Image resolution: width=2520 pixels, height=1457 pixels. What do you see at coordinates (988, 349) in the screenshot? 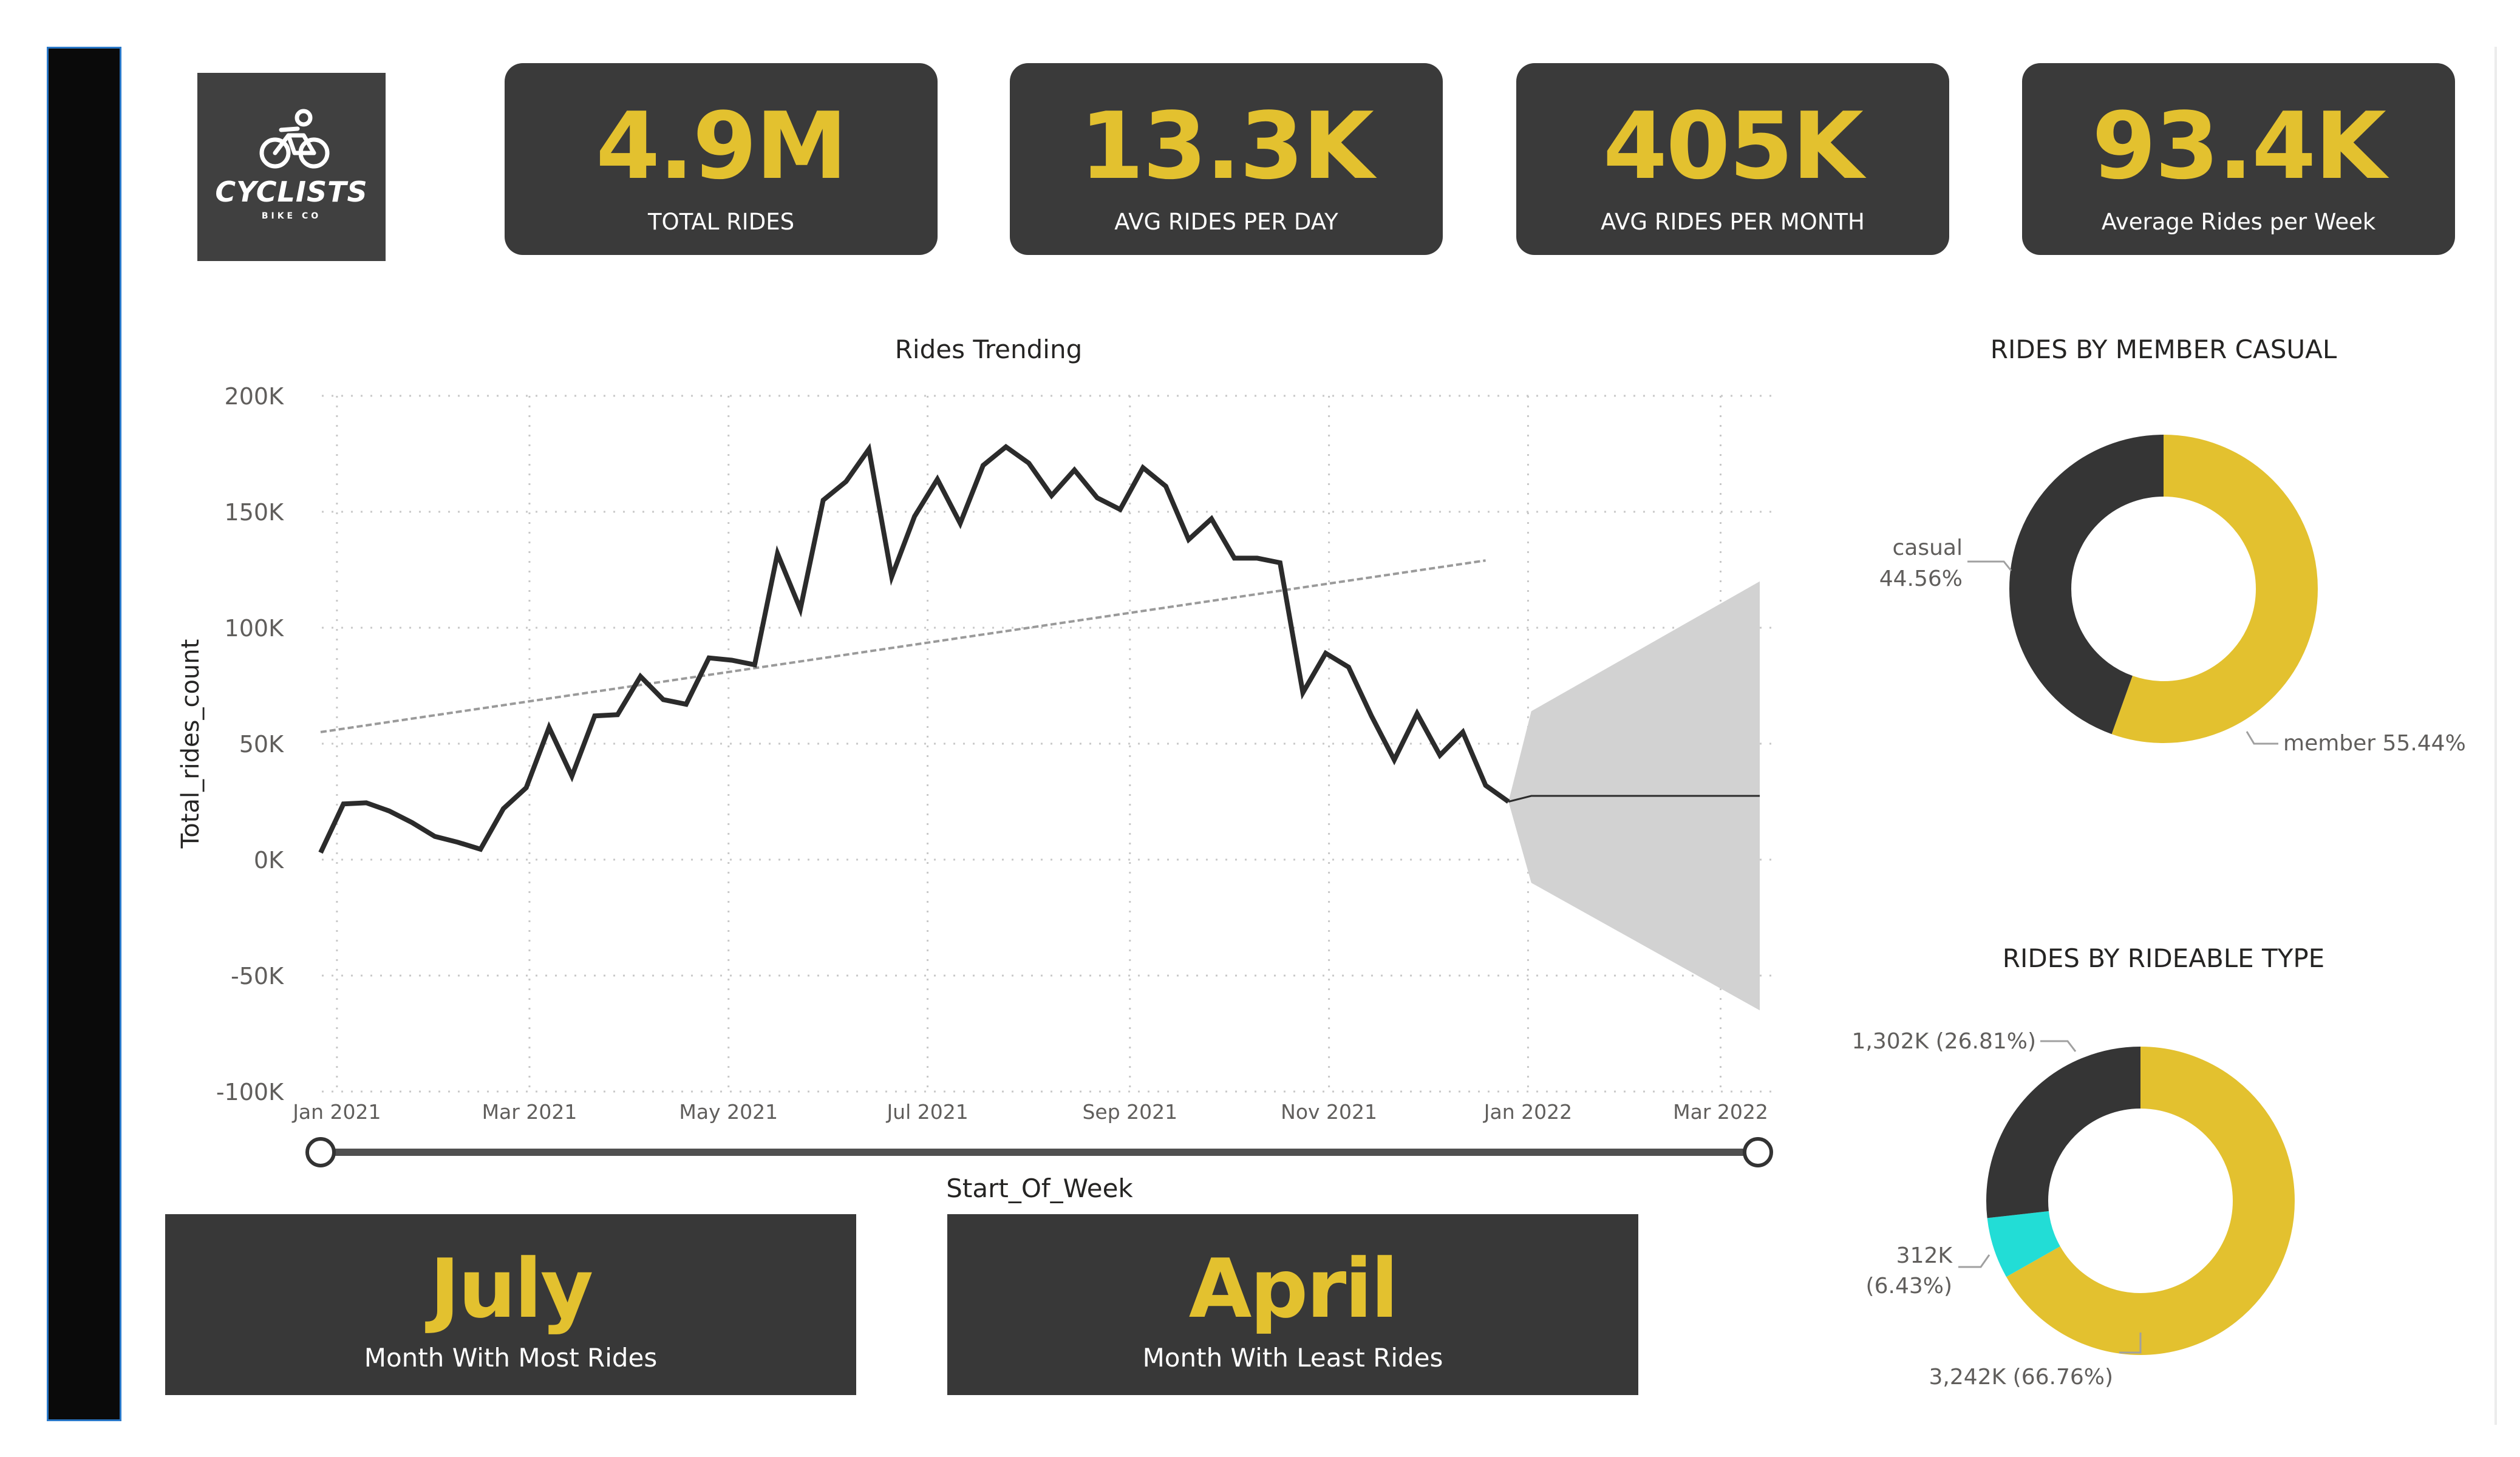
I see `chart-title: Rides Trending` at bounding box center [988, 349].